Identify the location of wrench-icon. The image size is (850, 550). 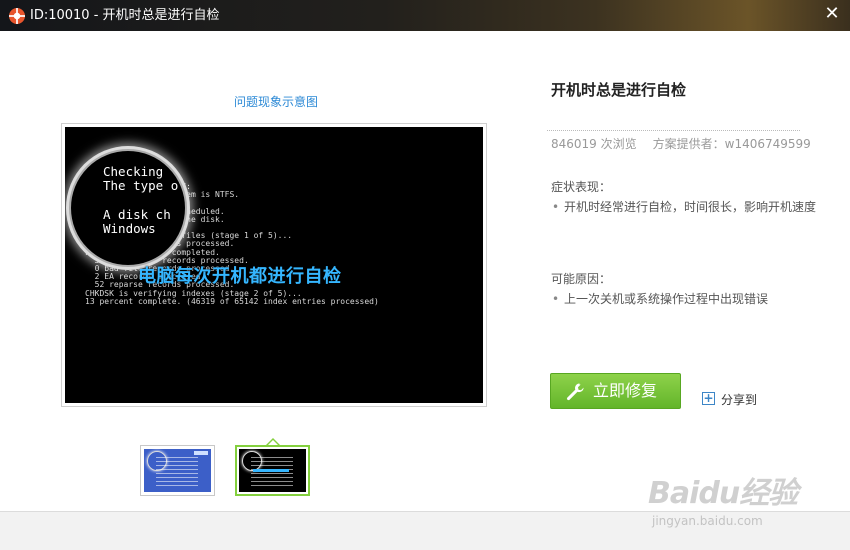
(575, 392).